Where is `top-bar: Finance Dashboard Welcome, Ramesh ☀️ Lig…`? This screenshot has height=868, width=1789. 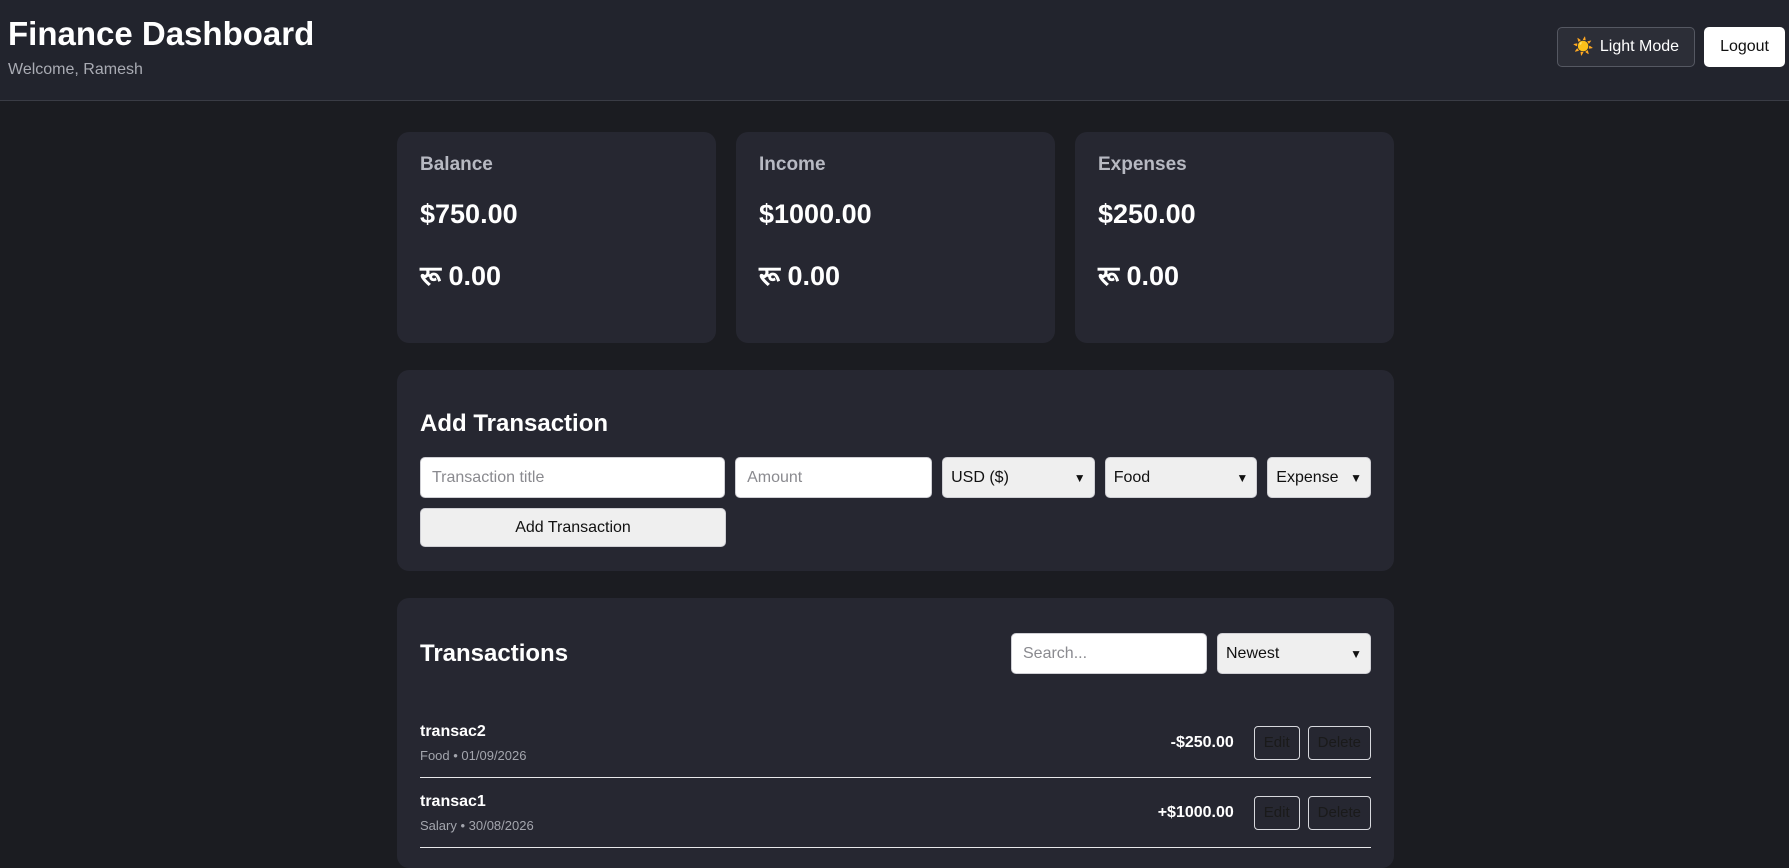
top-bar: Finance Dashboard Welcome, Ramesh ☀️ Lig… is located at coordinates (894, 50).